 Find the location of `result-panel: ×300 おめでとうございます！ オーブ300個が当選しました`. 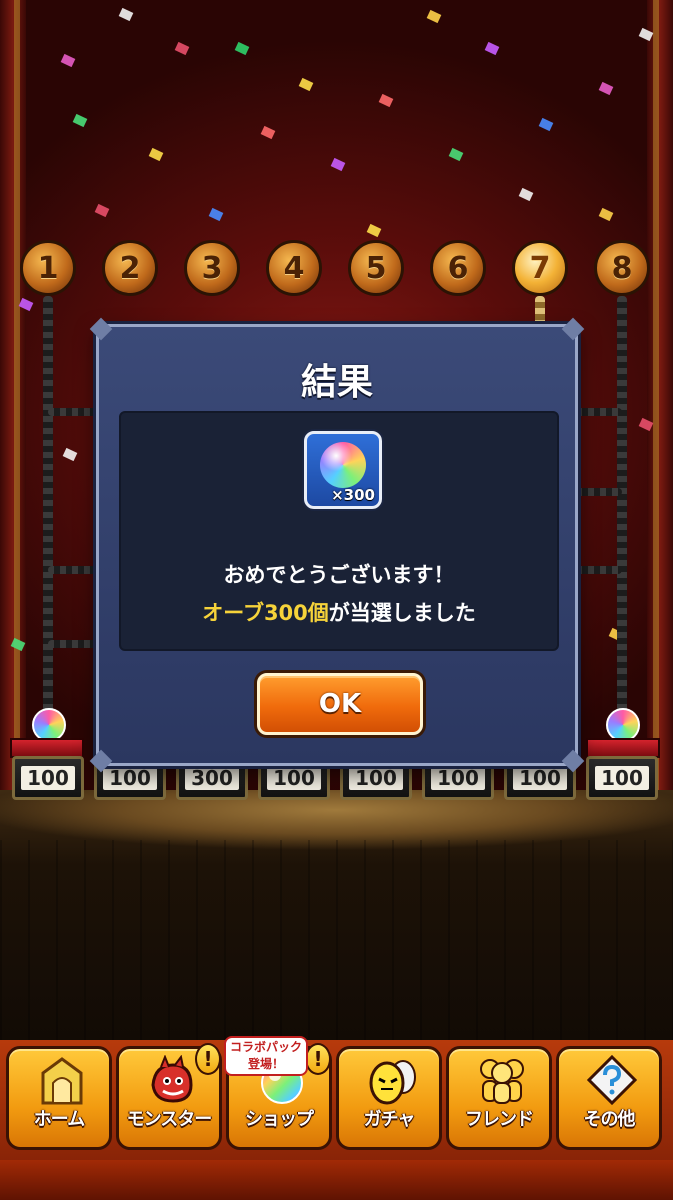

result-panel: ×300 おめでとうございます！ オーブ300個が当選しました is located at coordinates (339, 531).